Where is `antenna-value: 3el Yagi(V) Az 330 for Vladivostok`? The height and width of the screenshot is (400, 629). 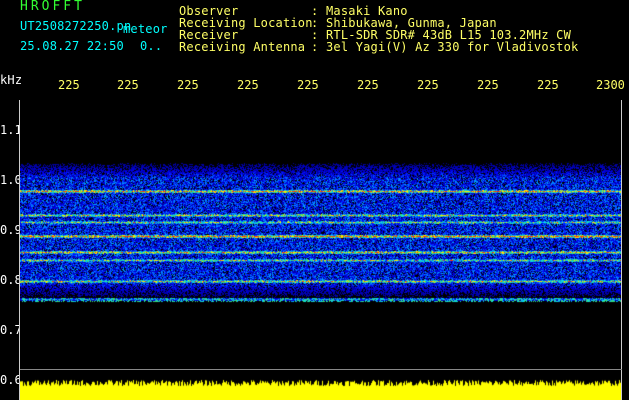
antenna-value: 3el Yagi(V) Az 330 for Vladivostok is located at coordinates (452, 47).